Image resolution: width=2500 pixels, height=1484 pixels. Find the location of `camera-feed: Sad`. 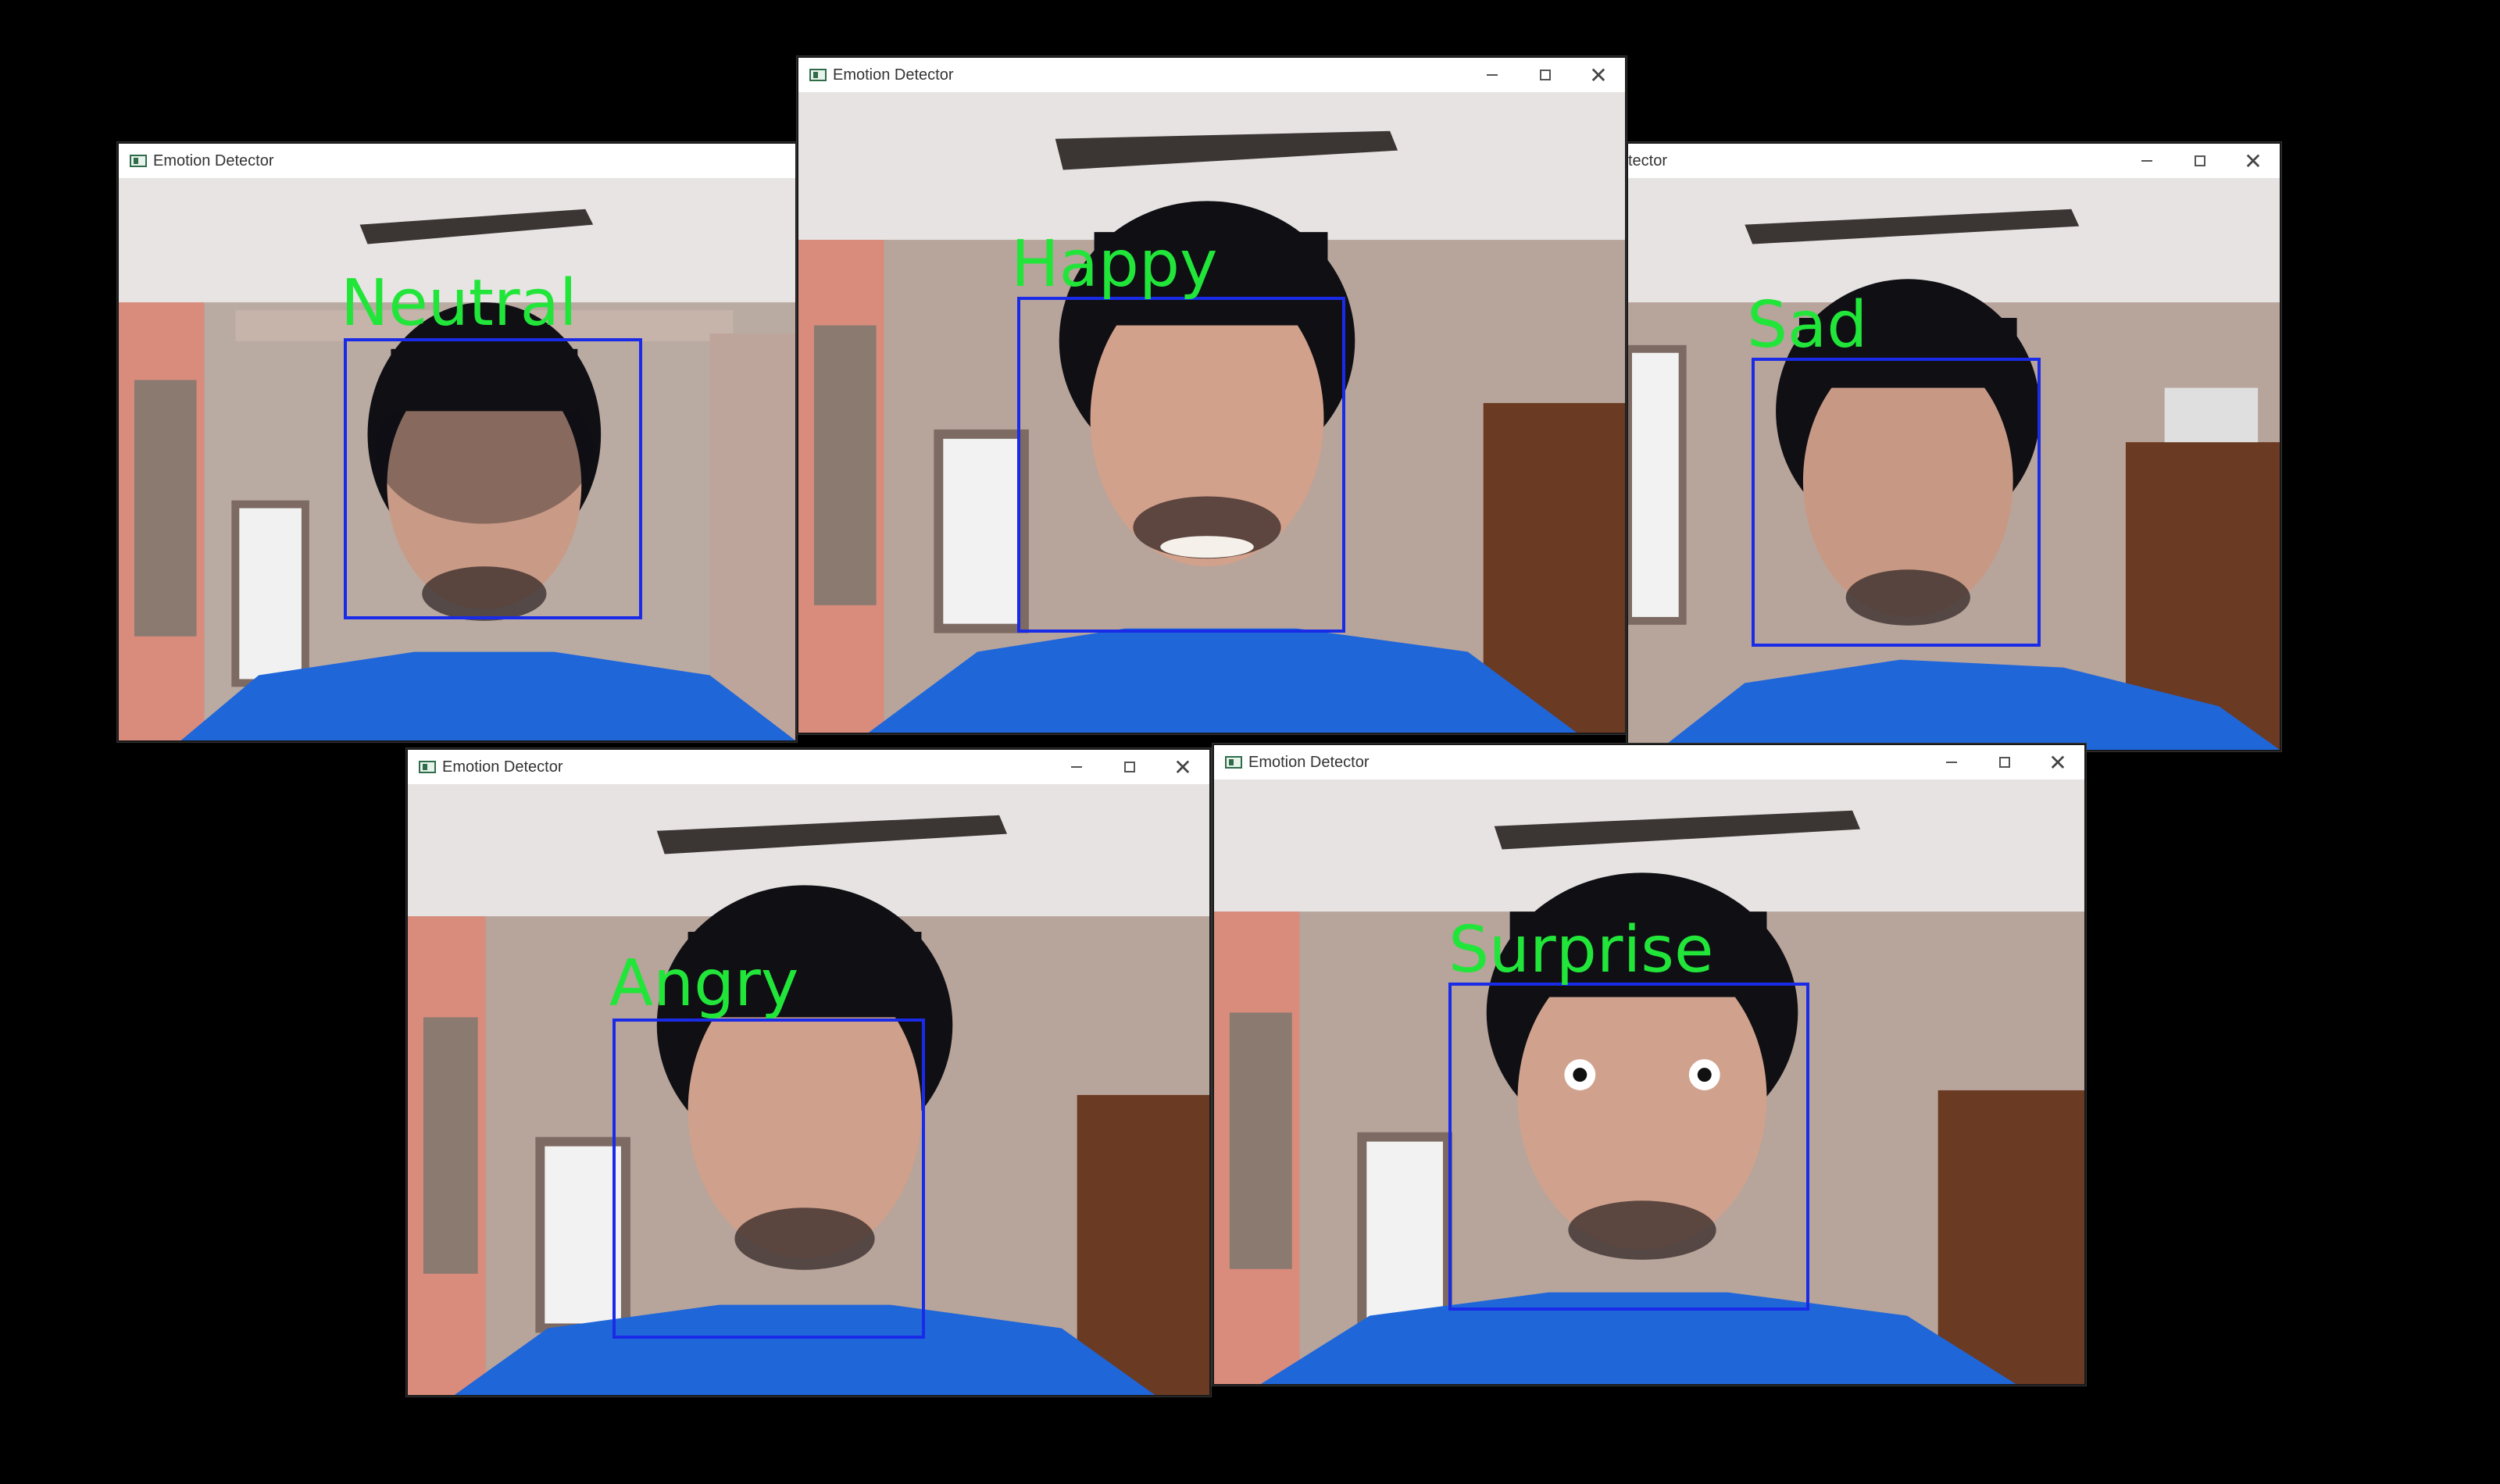

camera-feed: Sad is located at coordinates (1954, 464).